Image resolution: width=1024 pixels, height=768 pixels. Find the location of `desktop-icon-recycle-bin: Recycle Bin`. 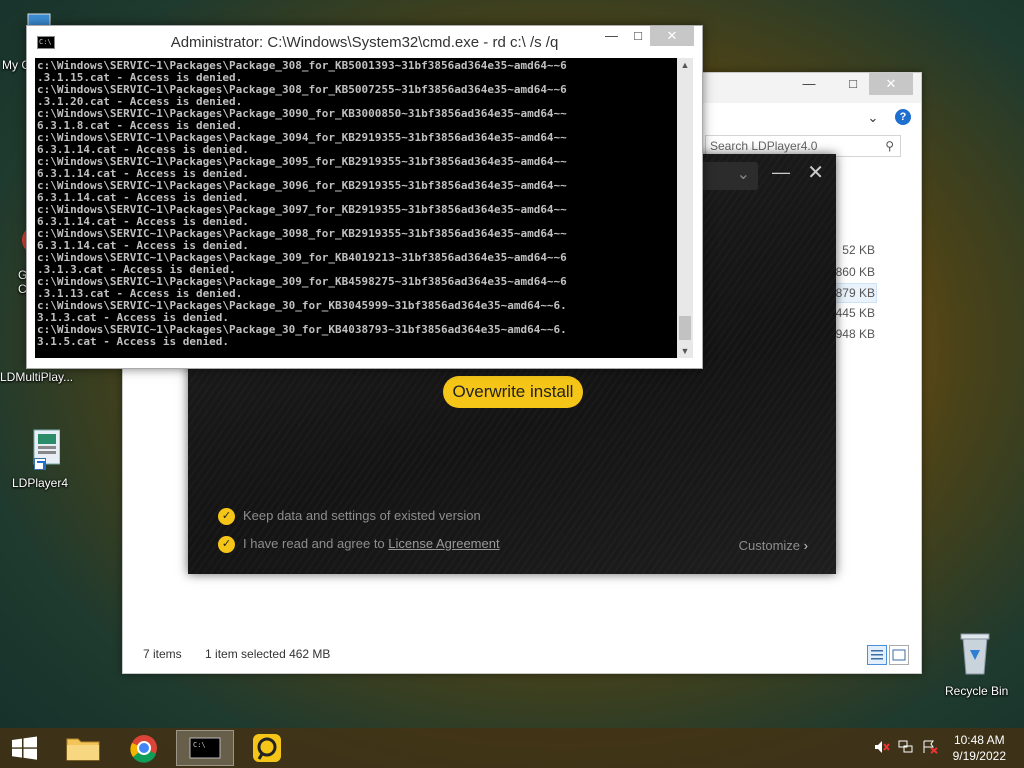

desktop-icon-recycle-bin: Recycle Bin is located at coordinates (975, 664).